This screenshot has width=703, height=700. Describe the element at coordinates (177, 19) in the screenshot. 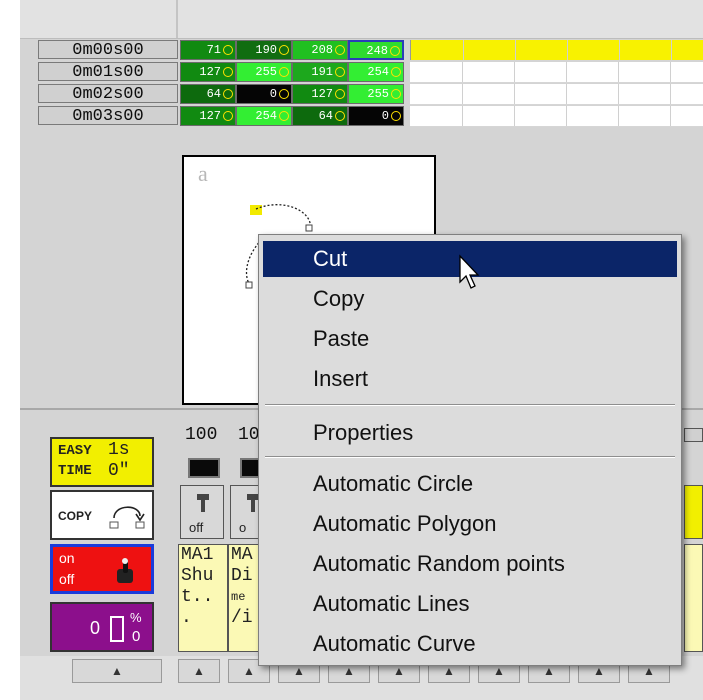

I see `header-divider` at that location.